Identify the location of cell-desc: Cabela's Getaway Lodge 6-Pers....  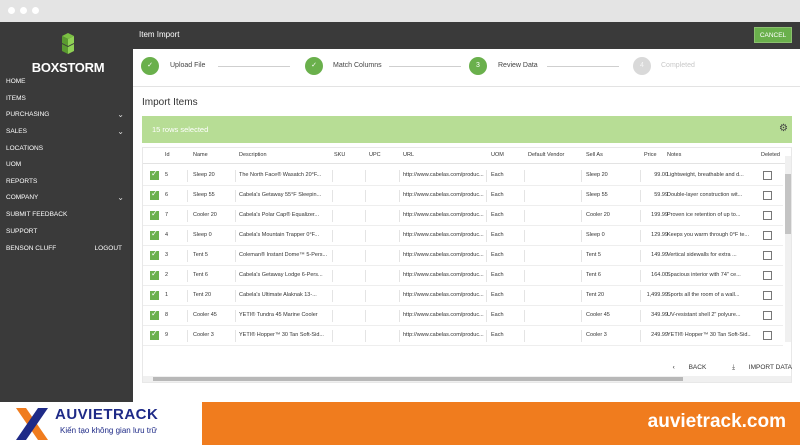
(285, 275).